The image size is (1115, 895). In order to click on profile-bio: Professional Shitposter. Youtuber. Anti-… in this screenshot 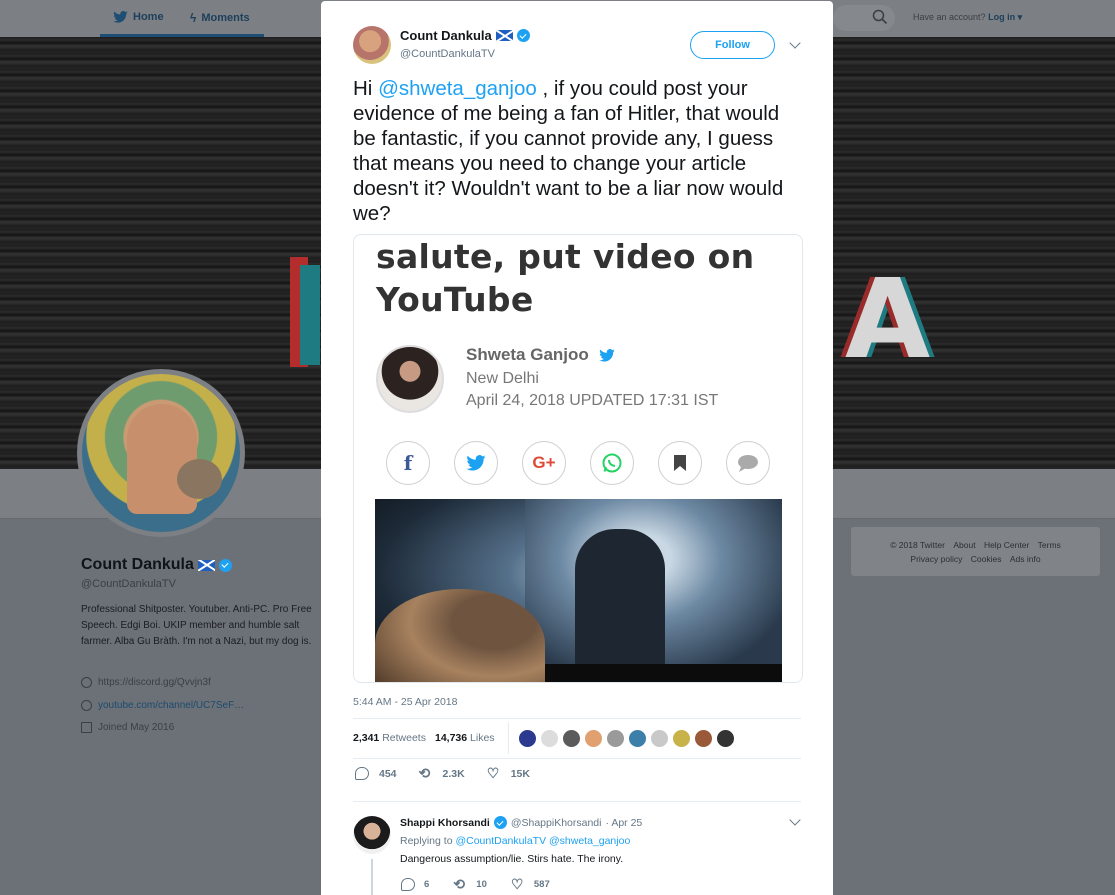, I will do `click(196, 625)`.